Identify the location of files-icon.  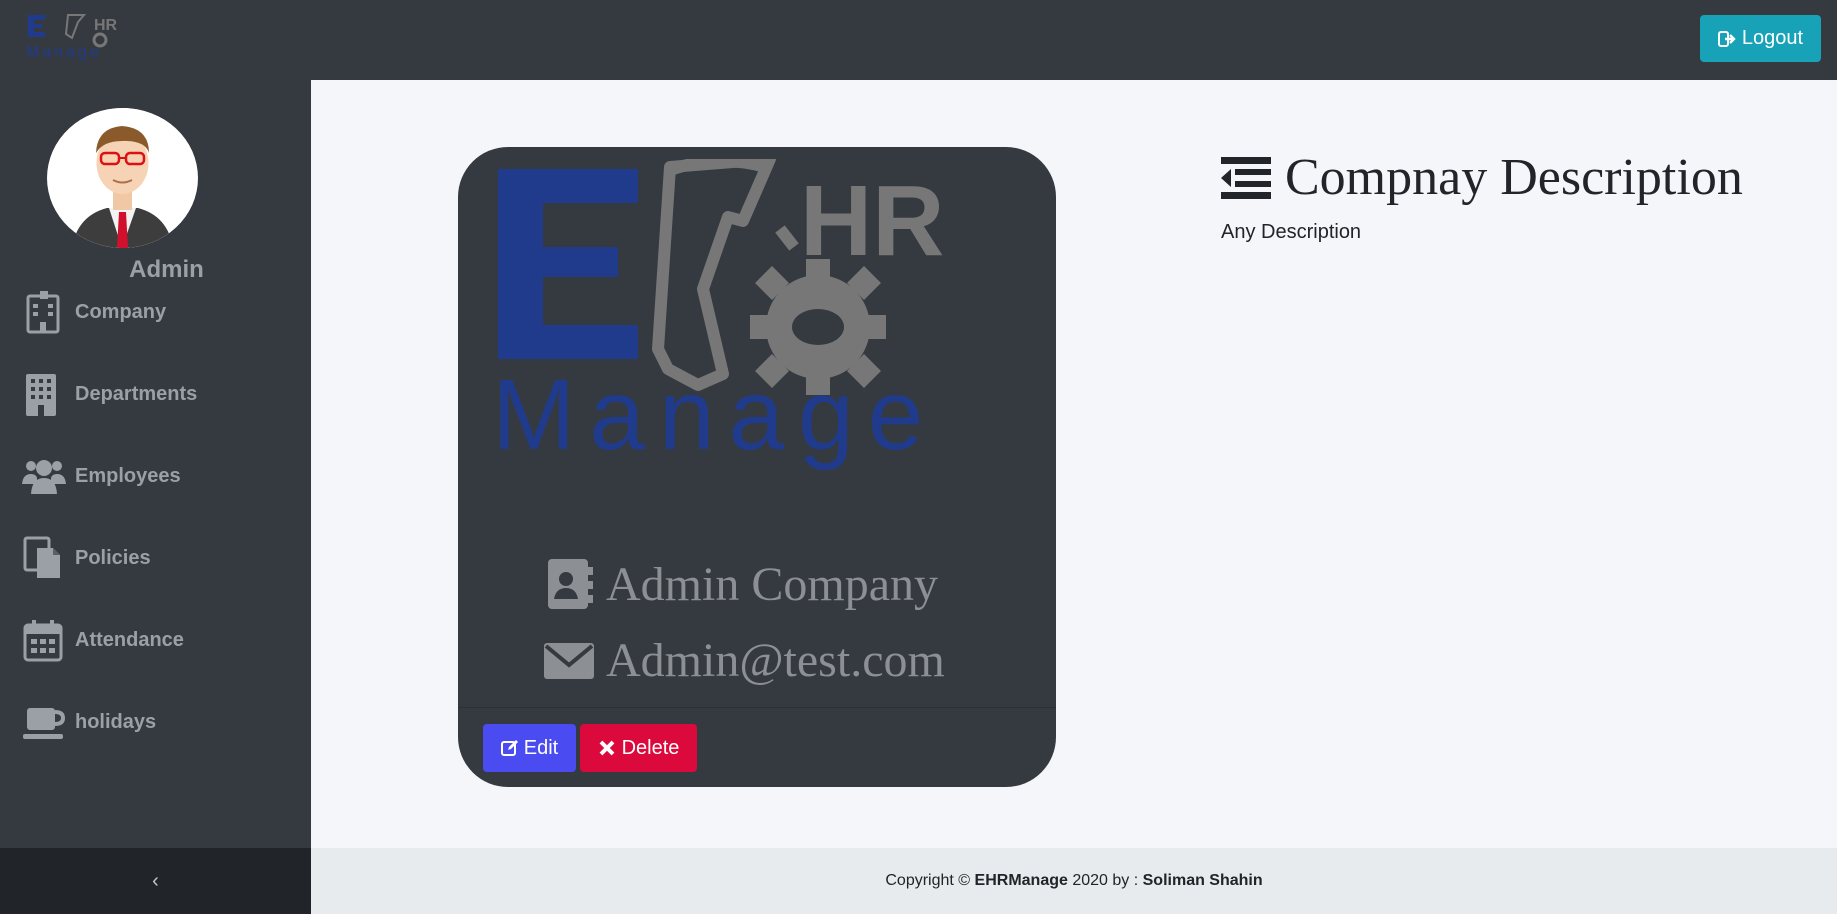
(41, 557).